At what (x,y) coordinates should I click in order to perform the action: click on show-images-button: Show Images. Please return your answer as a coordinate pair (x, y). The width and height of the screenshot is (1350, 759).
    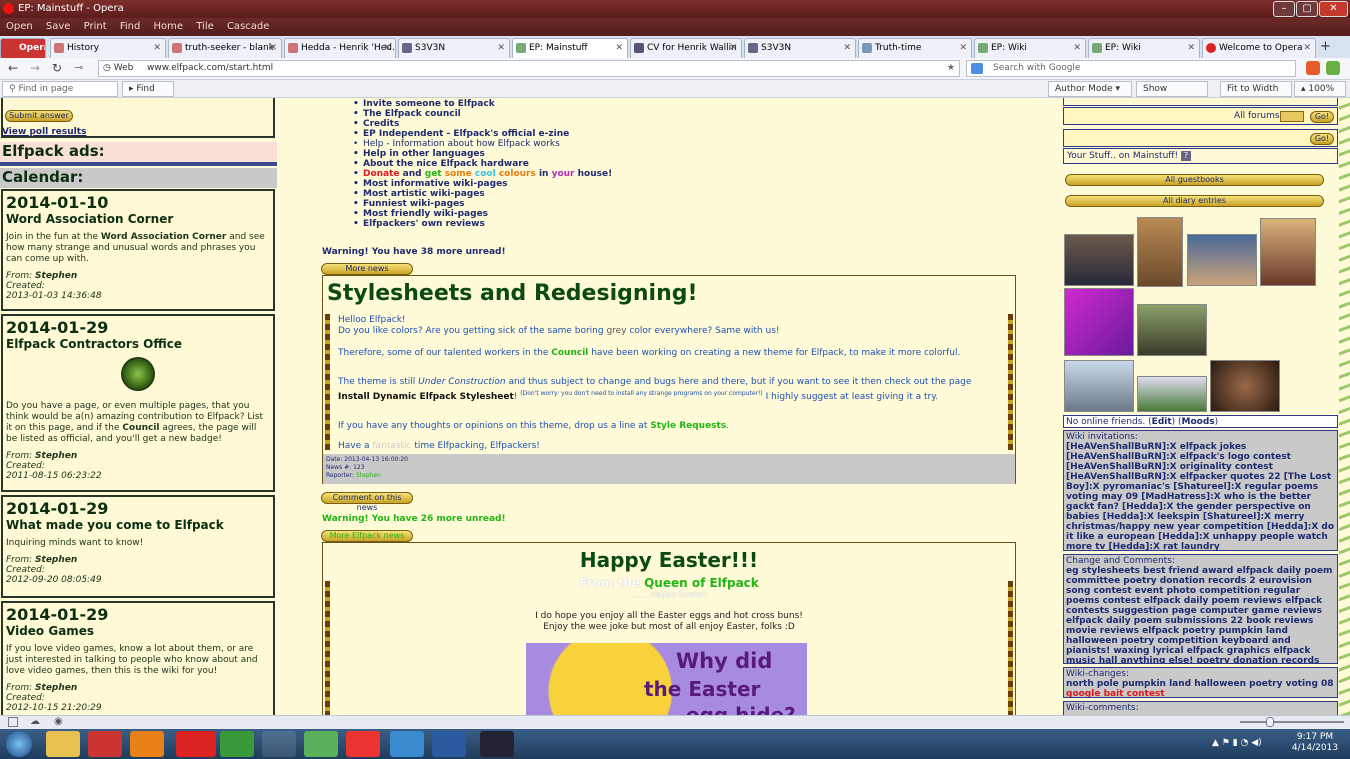
    Looking at the image, I should click on (1172, 94).